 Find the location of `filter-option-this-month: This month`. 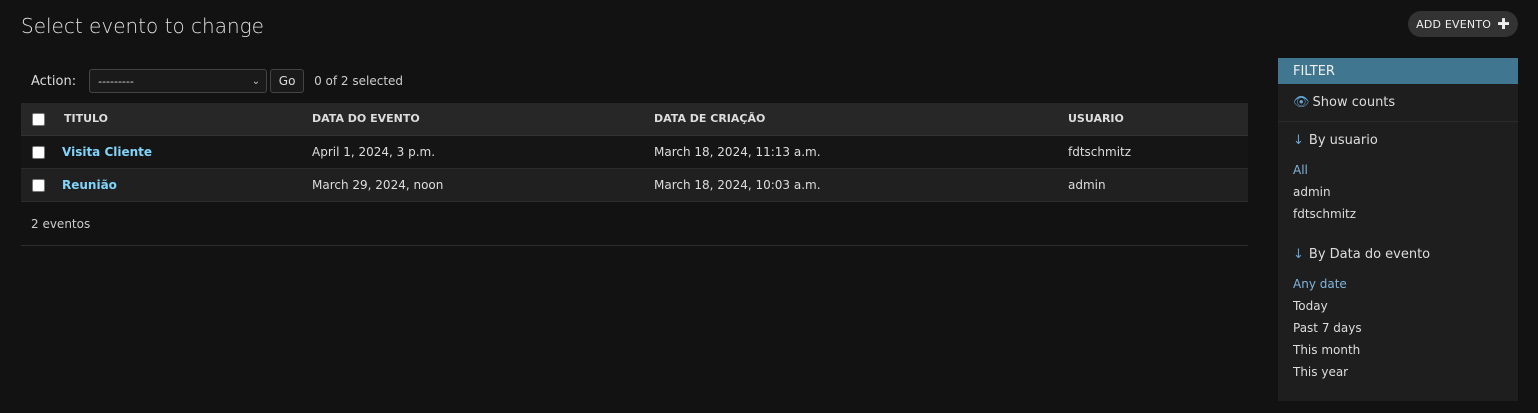

filter-option-this-month: This month is located at coordinates (1405, 350).